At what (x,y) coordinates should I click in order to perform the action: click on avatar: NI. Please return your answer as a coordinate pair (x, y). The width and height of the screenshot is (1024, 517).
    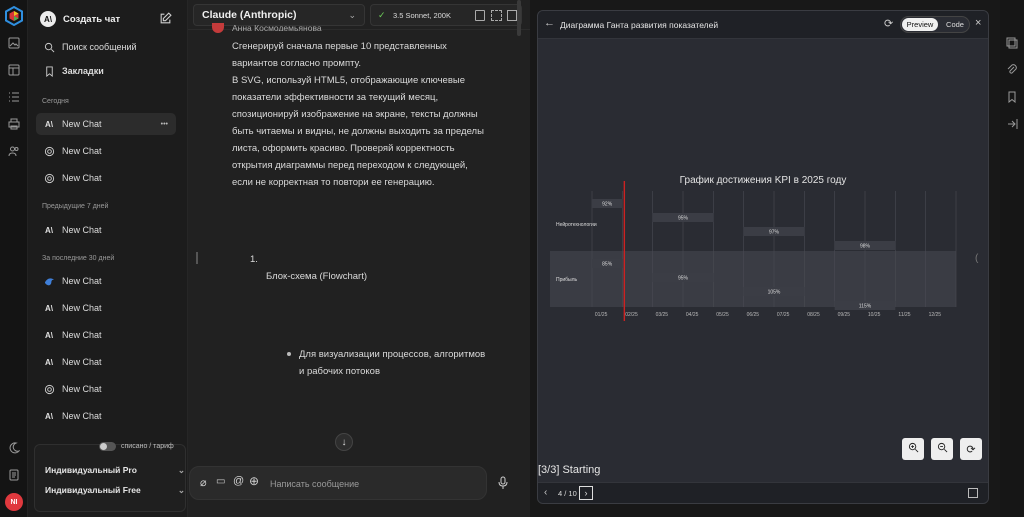
    Looking at the image, I should click on (14, 502).